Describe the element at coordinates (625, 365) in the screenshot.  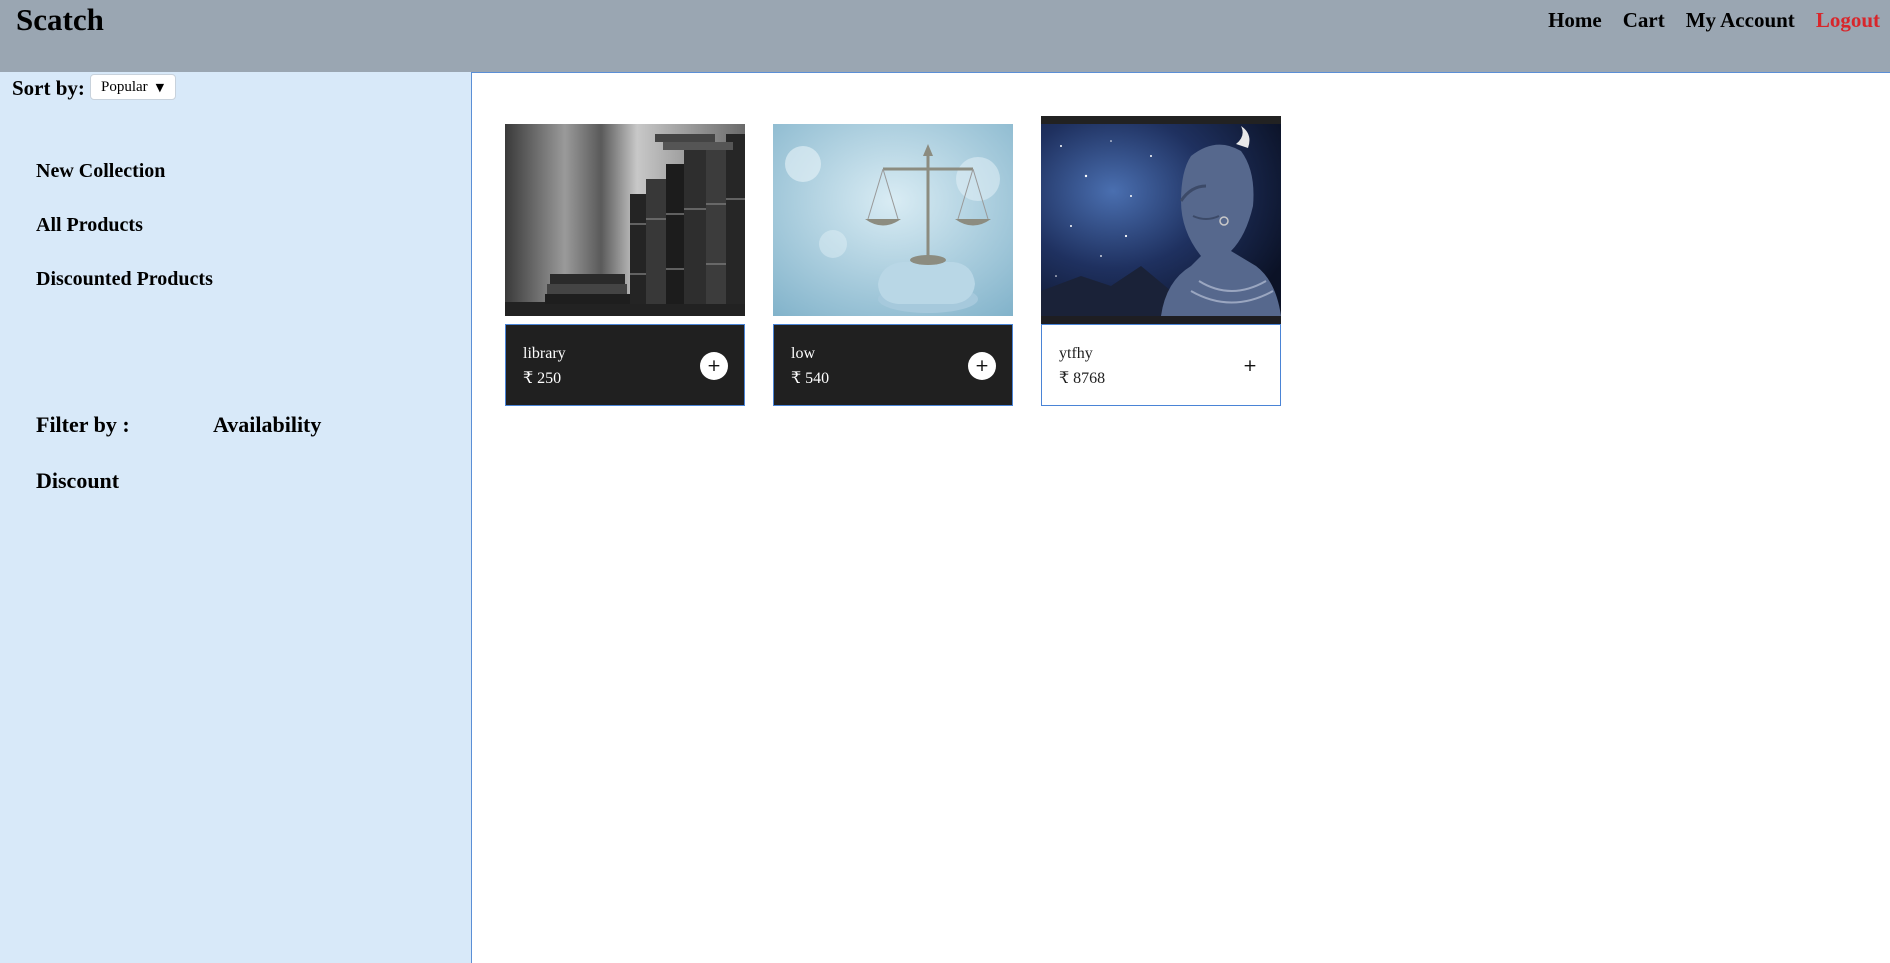
I see `product-info: library ₹ 250 +` at that location.